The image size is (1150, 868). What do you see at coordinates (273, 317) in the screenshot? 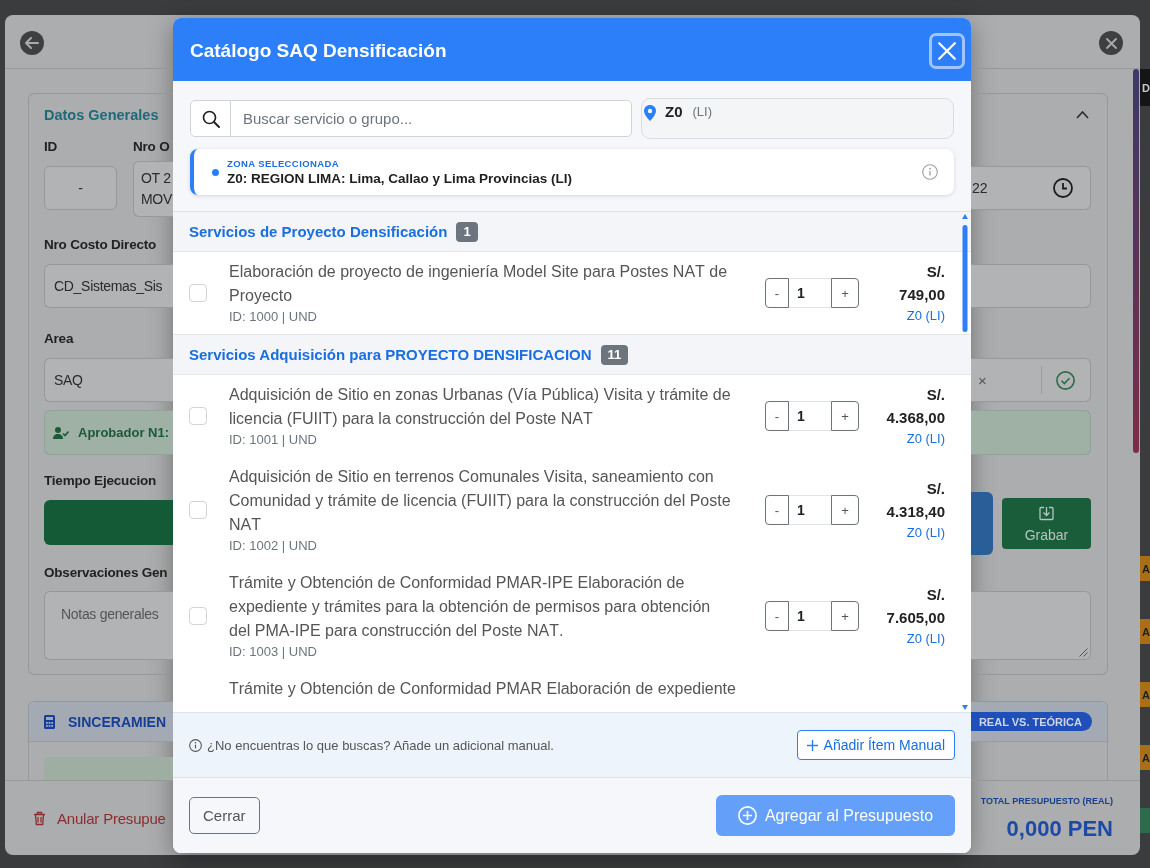
I see `item-meta: ID: 1000 | UND` at bounding box center [273, 317].